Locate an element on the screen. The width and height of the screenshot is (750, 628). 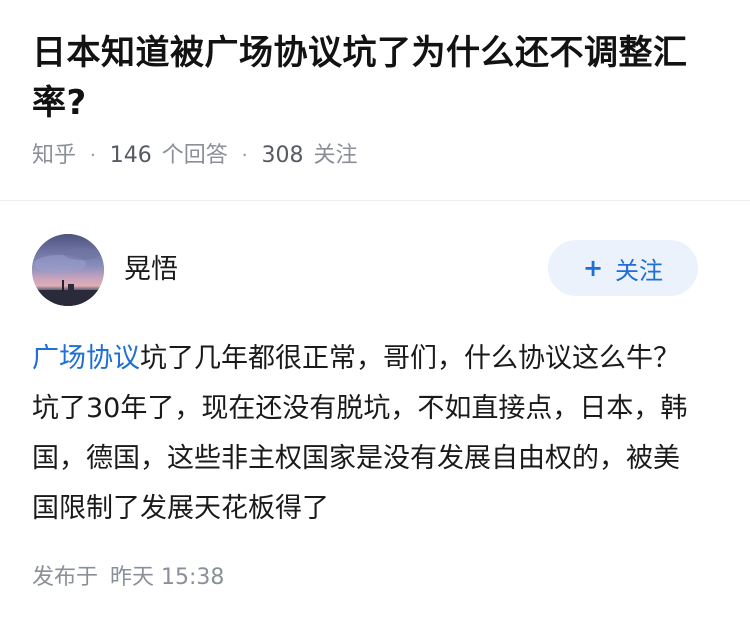
follow-button-label: 关注 is located at coordinates (639, 270).